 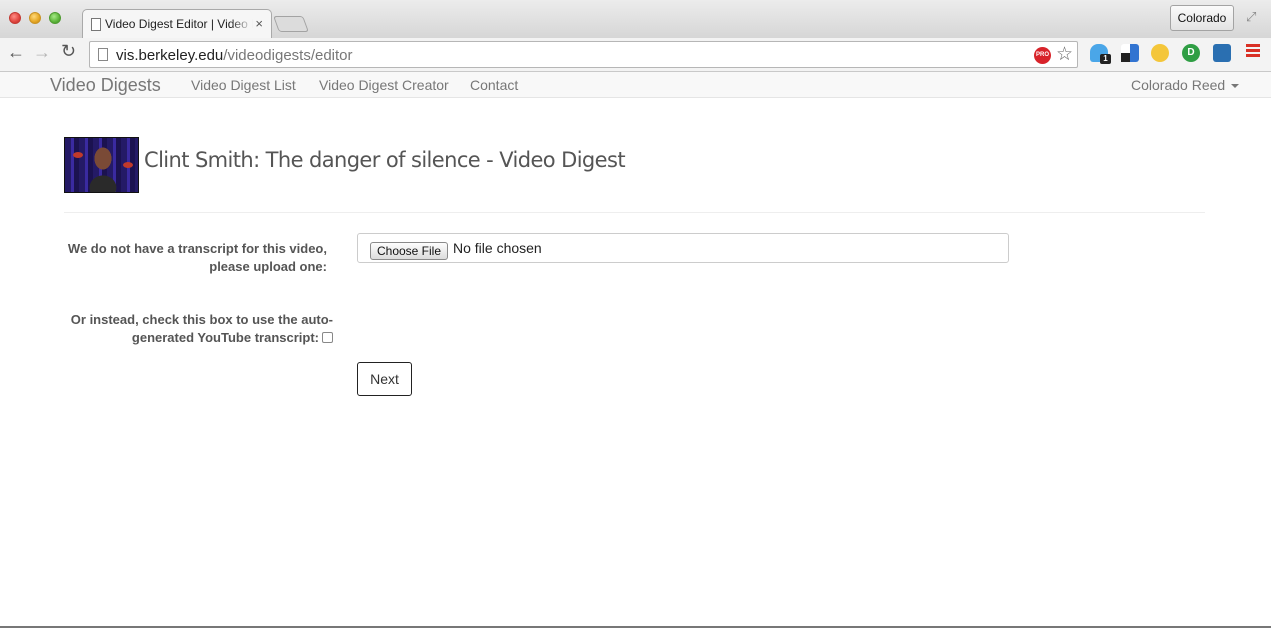 What do you see at coordinates (683, 248) in the screenshot?
I see `transcript-file-input: Choose File No file chosen` at bounding box center [683, 248].